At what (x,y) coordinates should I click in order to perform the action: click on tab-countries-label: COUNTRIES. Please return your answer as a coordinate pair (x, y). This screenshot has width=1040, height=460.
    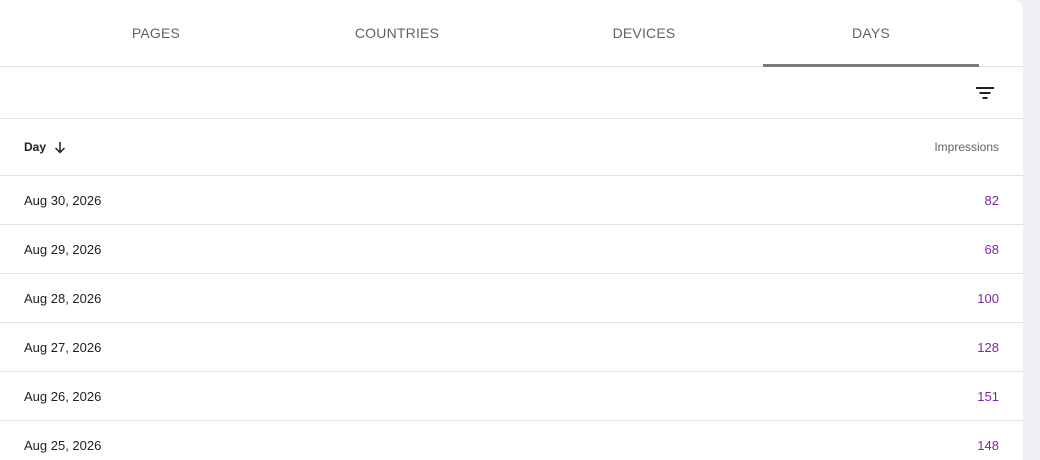
    Looking at the image, I should click on (397, 33).